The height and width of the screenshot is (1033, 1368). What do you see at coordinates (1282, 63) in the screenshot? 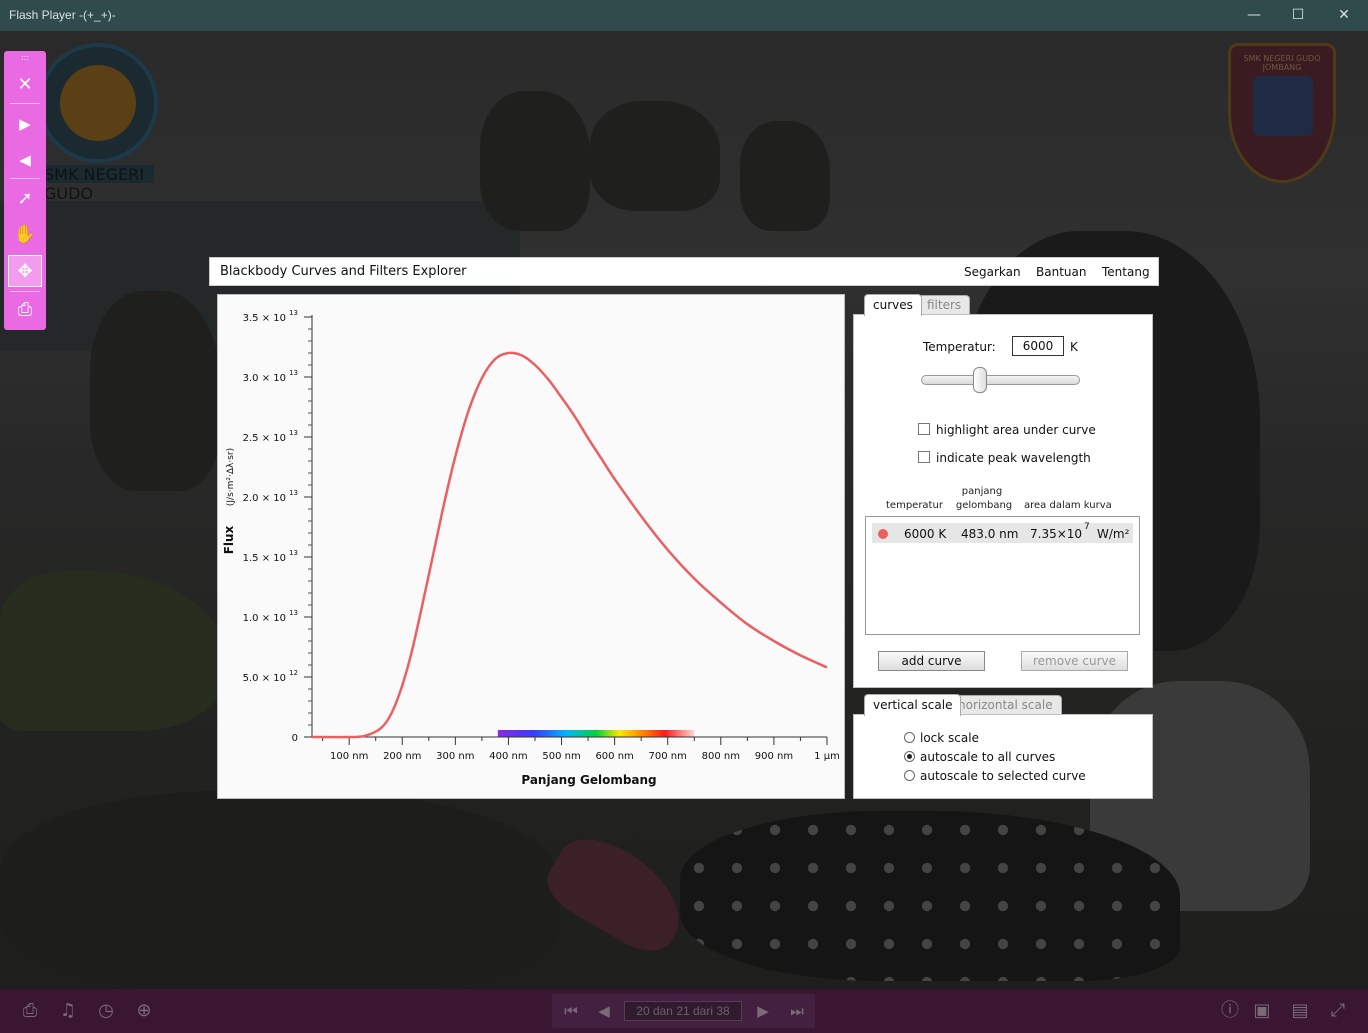
I see `logo-right-text: SMK NEGERI GUDO JOMBANG` at bounding box center [1282, 63].